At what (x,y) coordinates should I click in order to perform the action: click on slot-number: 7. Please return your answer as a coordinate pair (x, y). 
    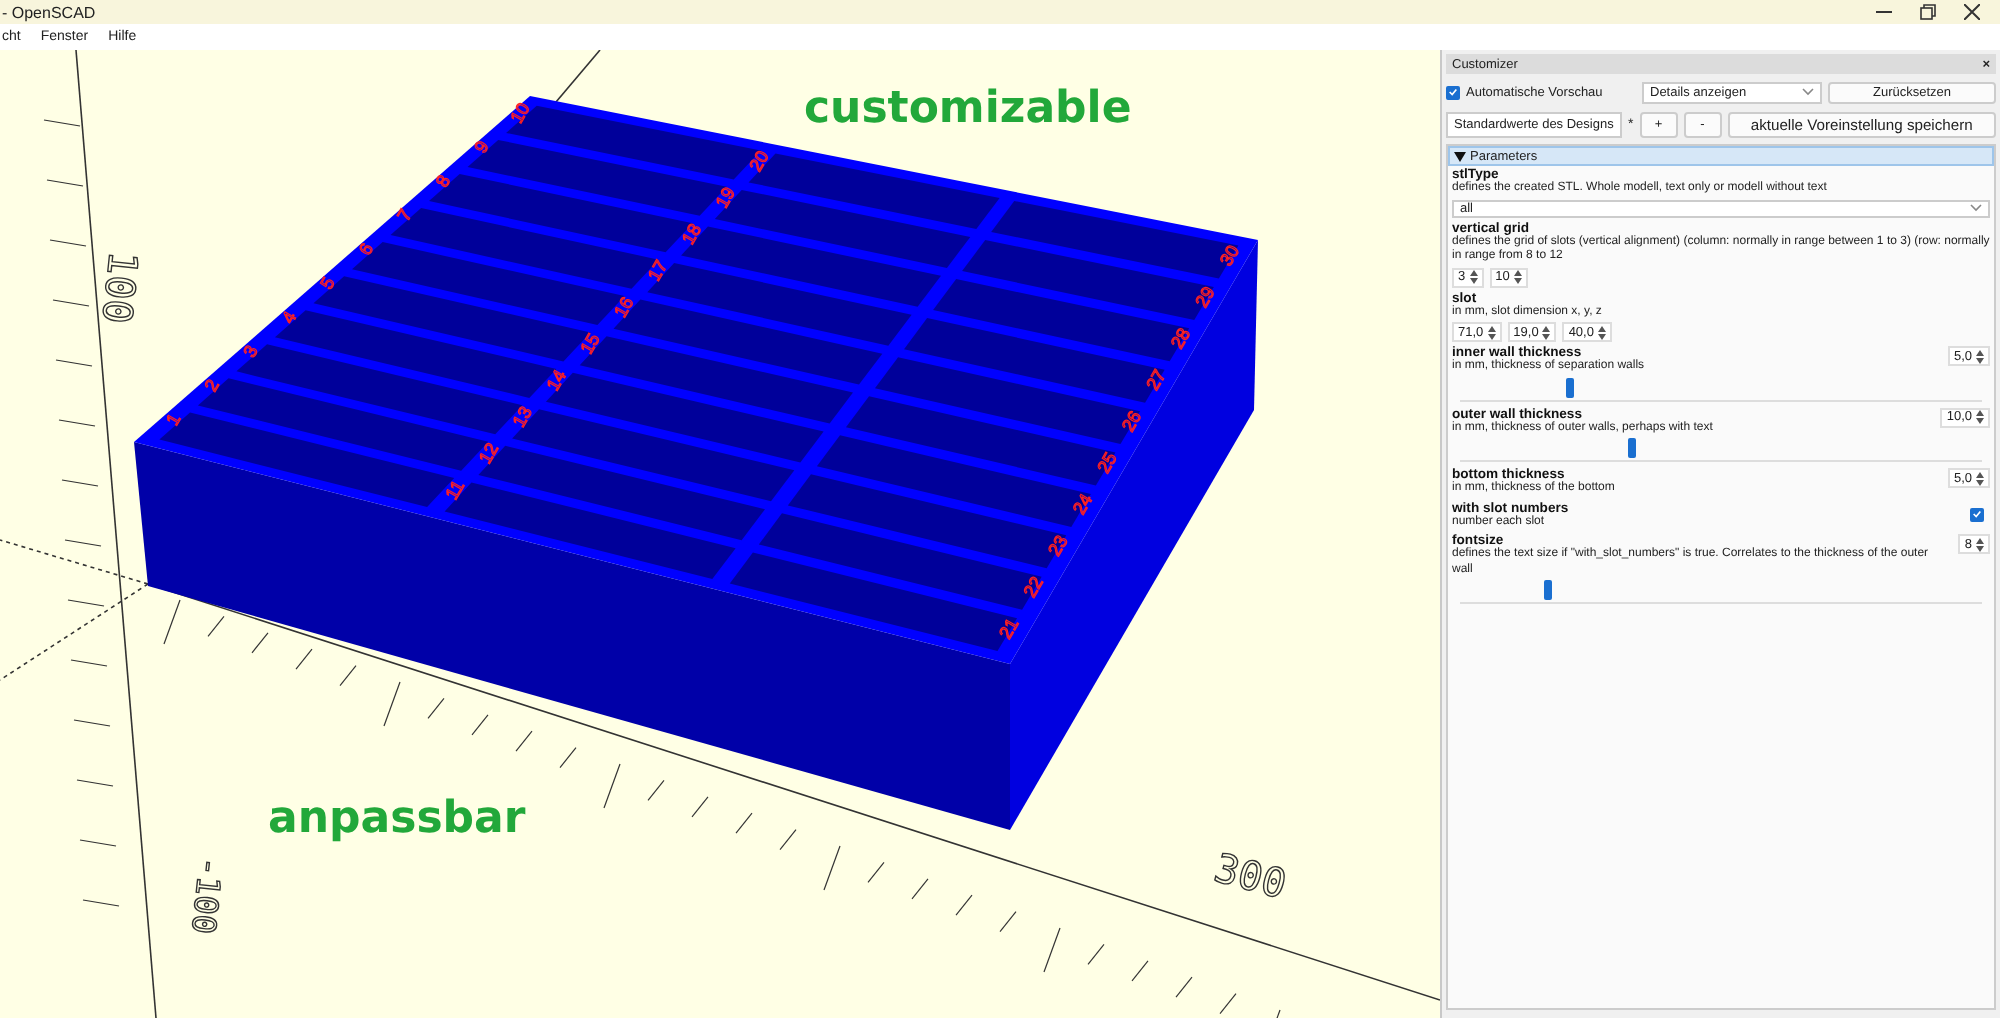
    Looking at the image, I should click on (404, 215).